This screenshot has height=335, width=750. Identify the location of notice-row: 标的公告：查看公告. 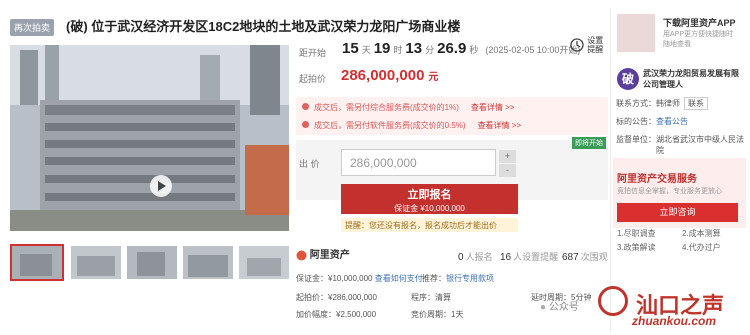
(652, 121).